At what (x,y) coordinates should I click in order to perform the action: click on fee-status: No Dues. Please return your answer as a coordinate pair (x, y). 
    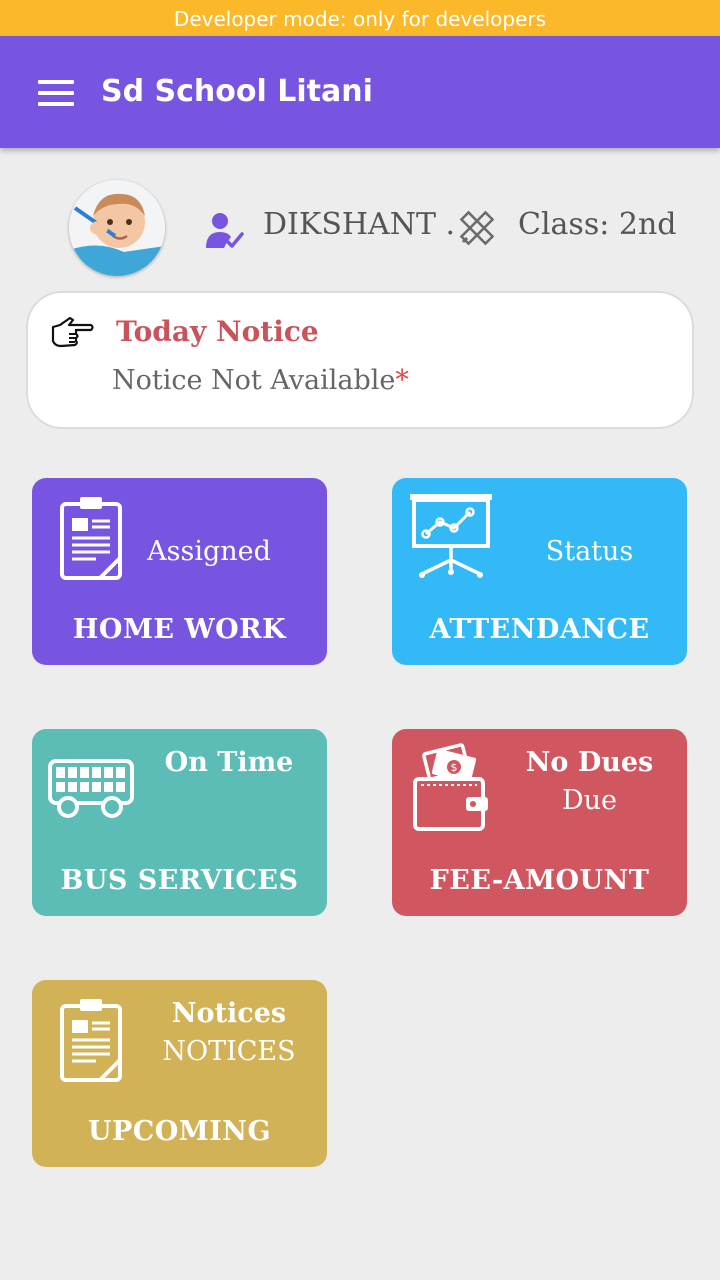
    Looking at the image, I should click on (589, 762).